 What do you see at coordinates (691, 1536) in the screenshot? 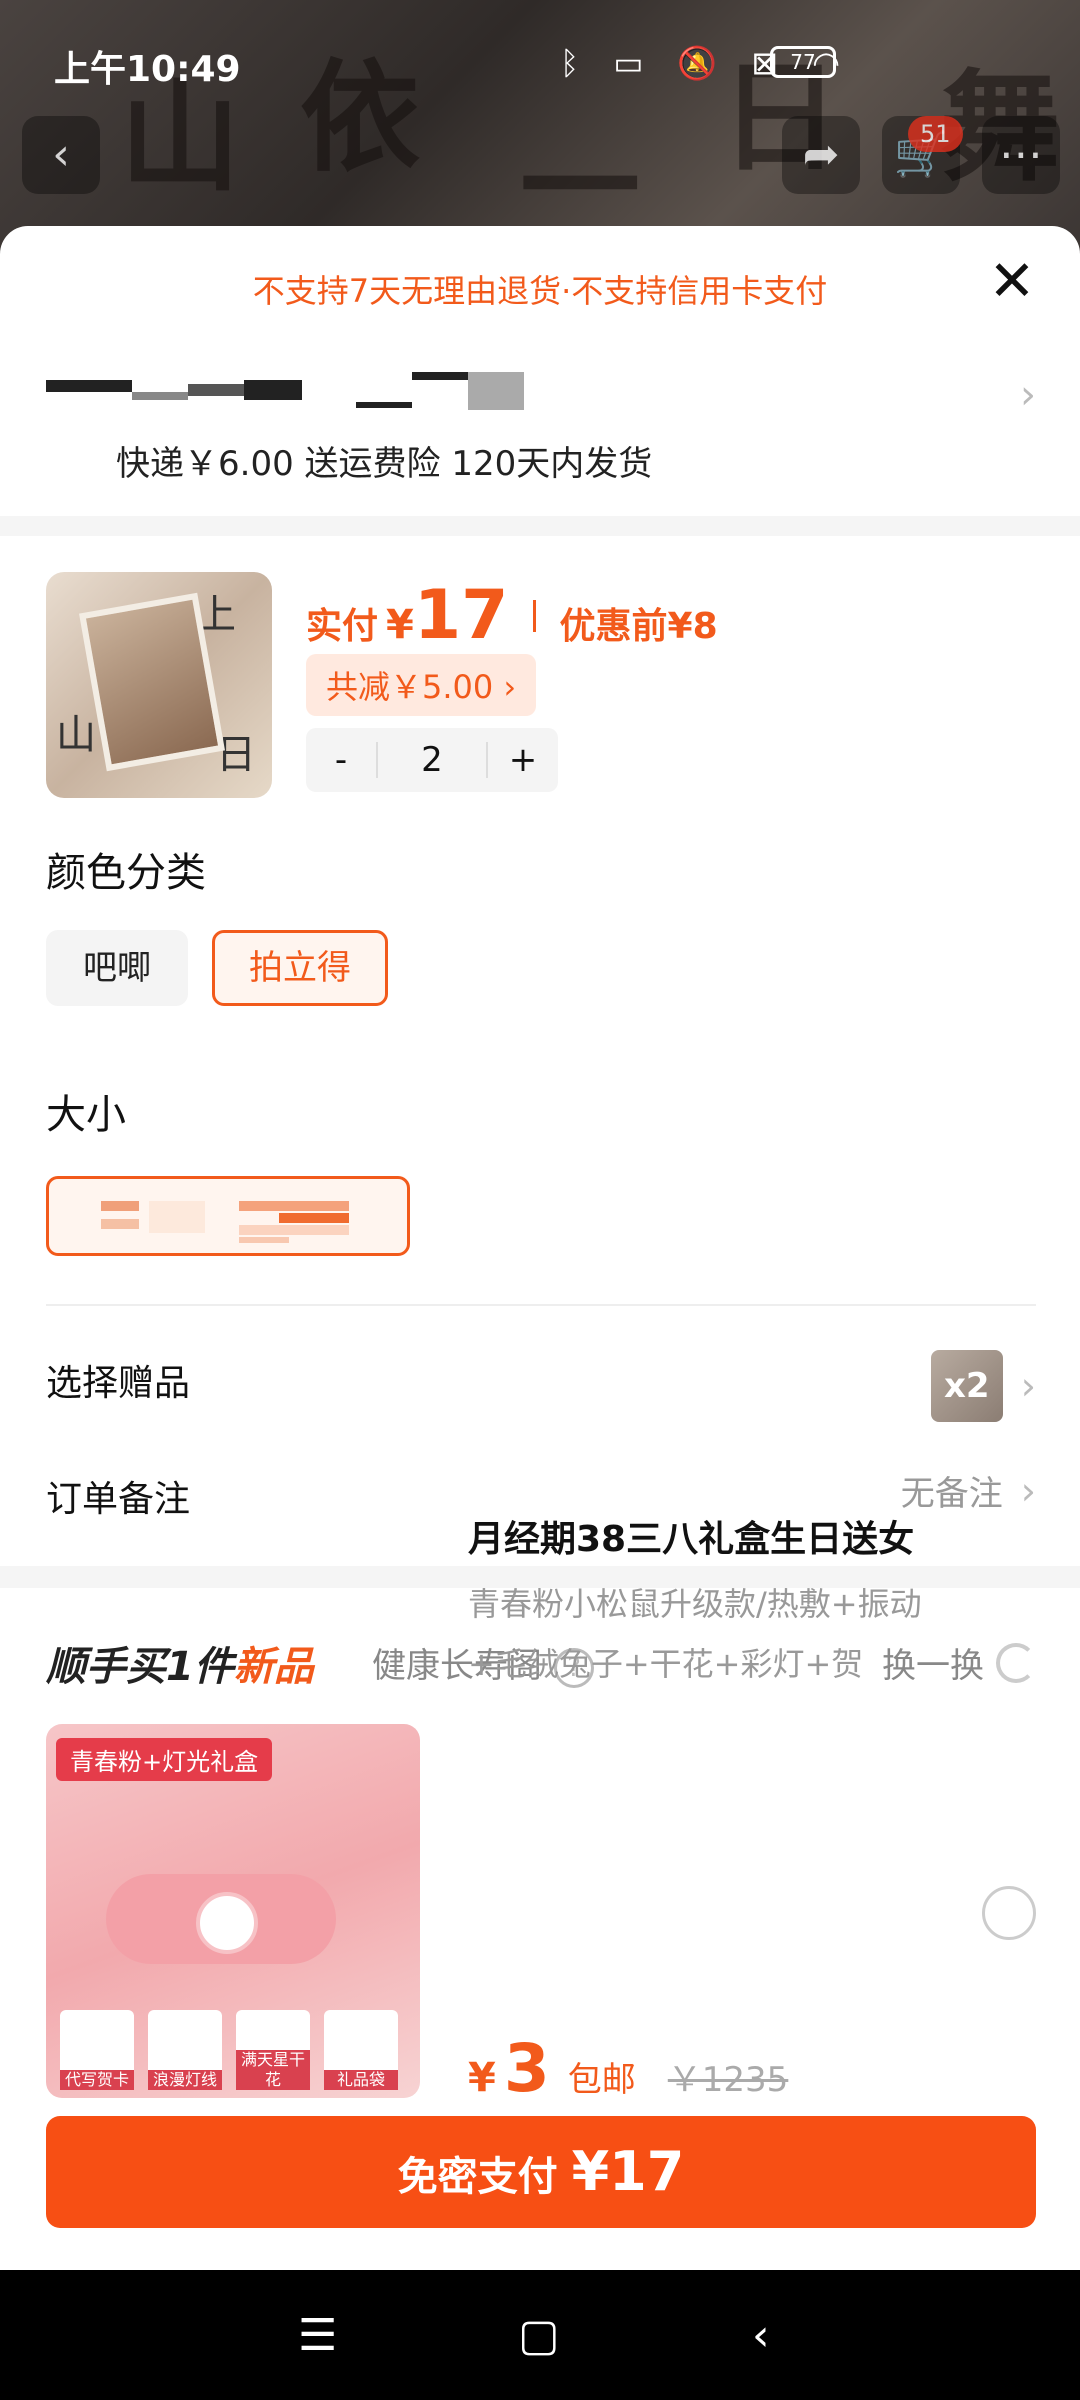
I see `recommend-product-name: 月经期38三八礼盒生日送女` at bounding box center [691, 1536].